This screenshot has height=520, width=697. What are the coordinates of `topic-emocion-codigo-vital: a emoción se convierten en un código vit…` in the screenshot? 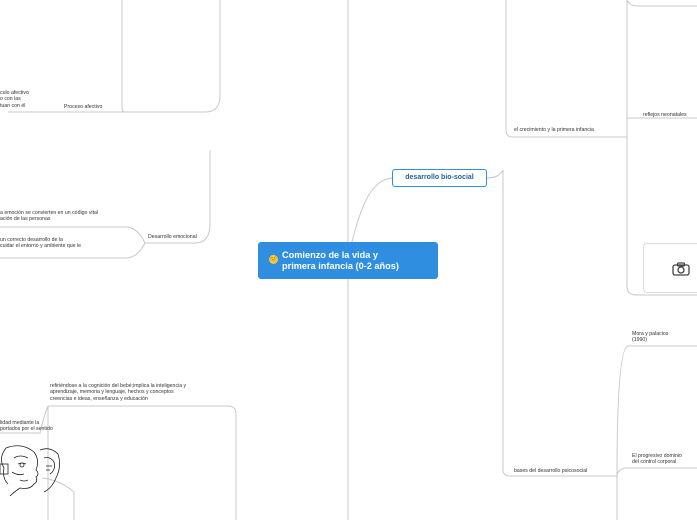 It's located at (49, 216).